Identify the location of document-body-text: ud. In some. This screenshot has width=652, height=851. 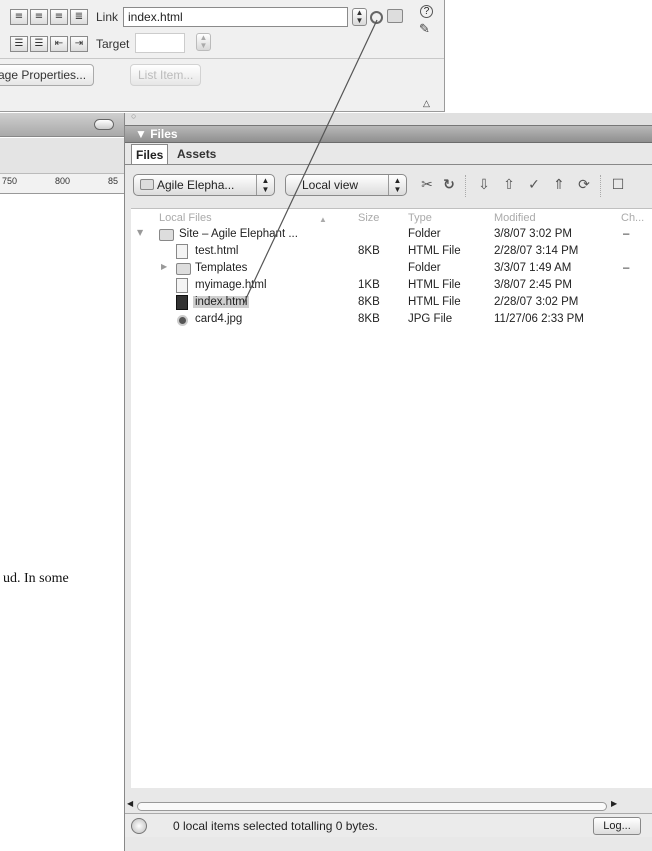
(36, 578).